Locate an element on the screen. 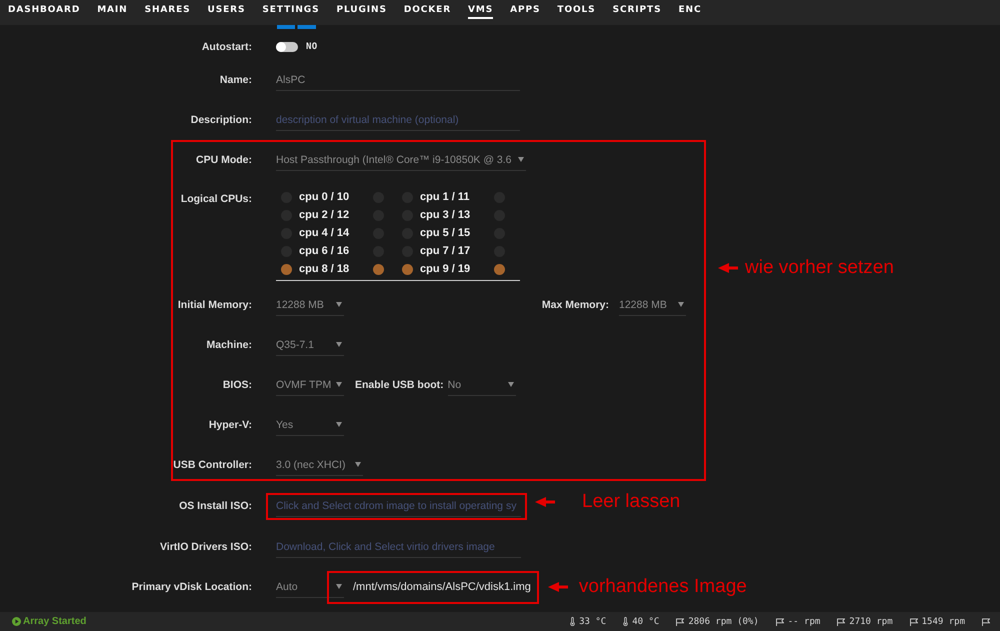 The height and width of the screenshot is (631, 1000). field-label: Primary vDisk Location: is located at coordinates (191, 587).